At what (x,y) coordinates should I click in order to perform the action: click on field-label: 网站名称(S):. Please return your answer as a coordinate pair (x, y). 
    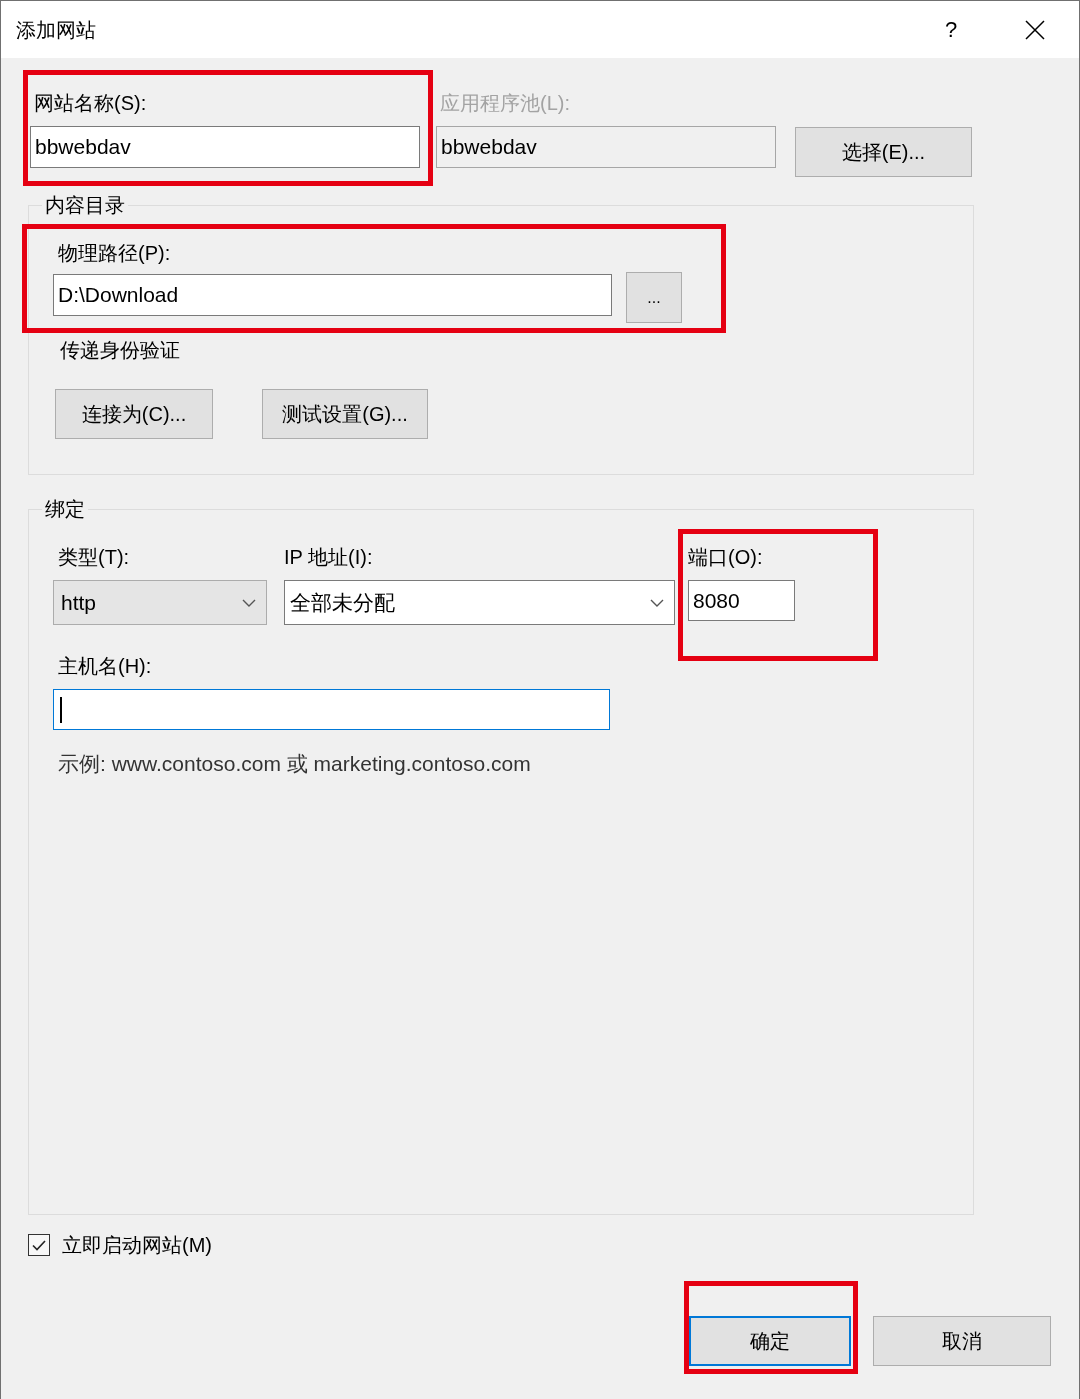
    Looking at the image, I should click on (90, 103).